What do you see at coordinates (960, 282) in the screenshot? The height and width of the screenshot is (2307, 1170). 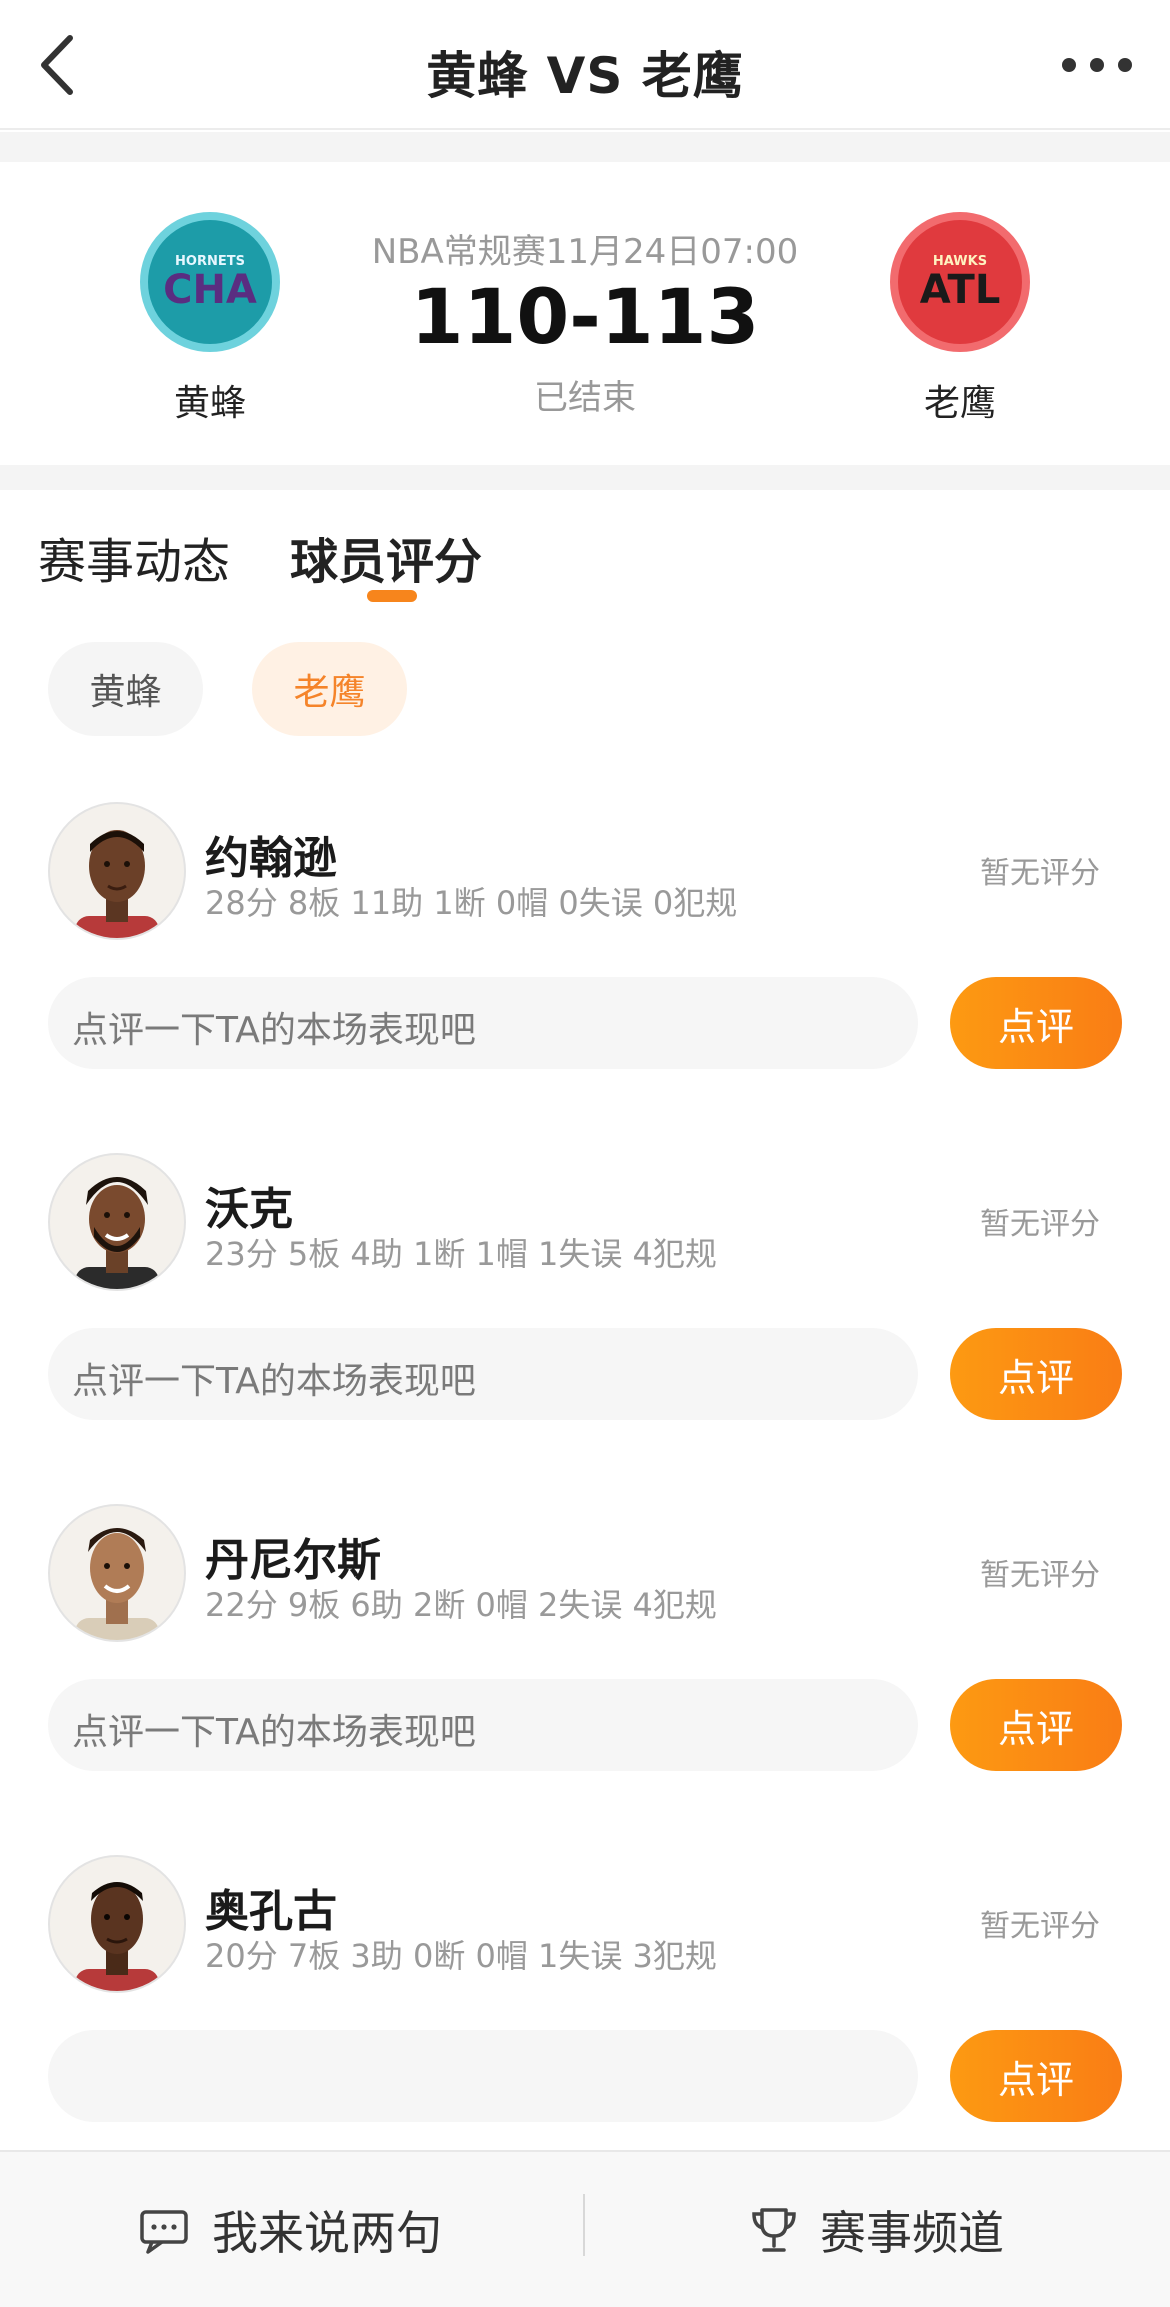 I see `hawks-logo-icon: HAWKS ATL` at bounding box center [960, 282].